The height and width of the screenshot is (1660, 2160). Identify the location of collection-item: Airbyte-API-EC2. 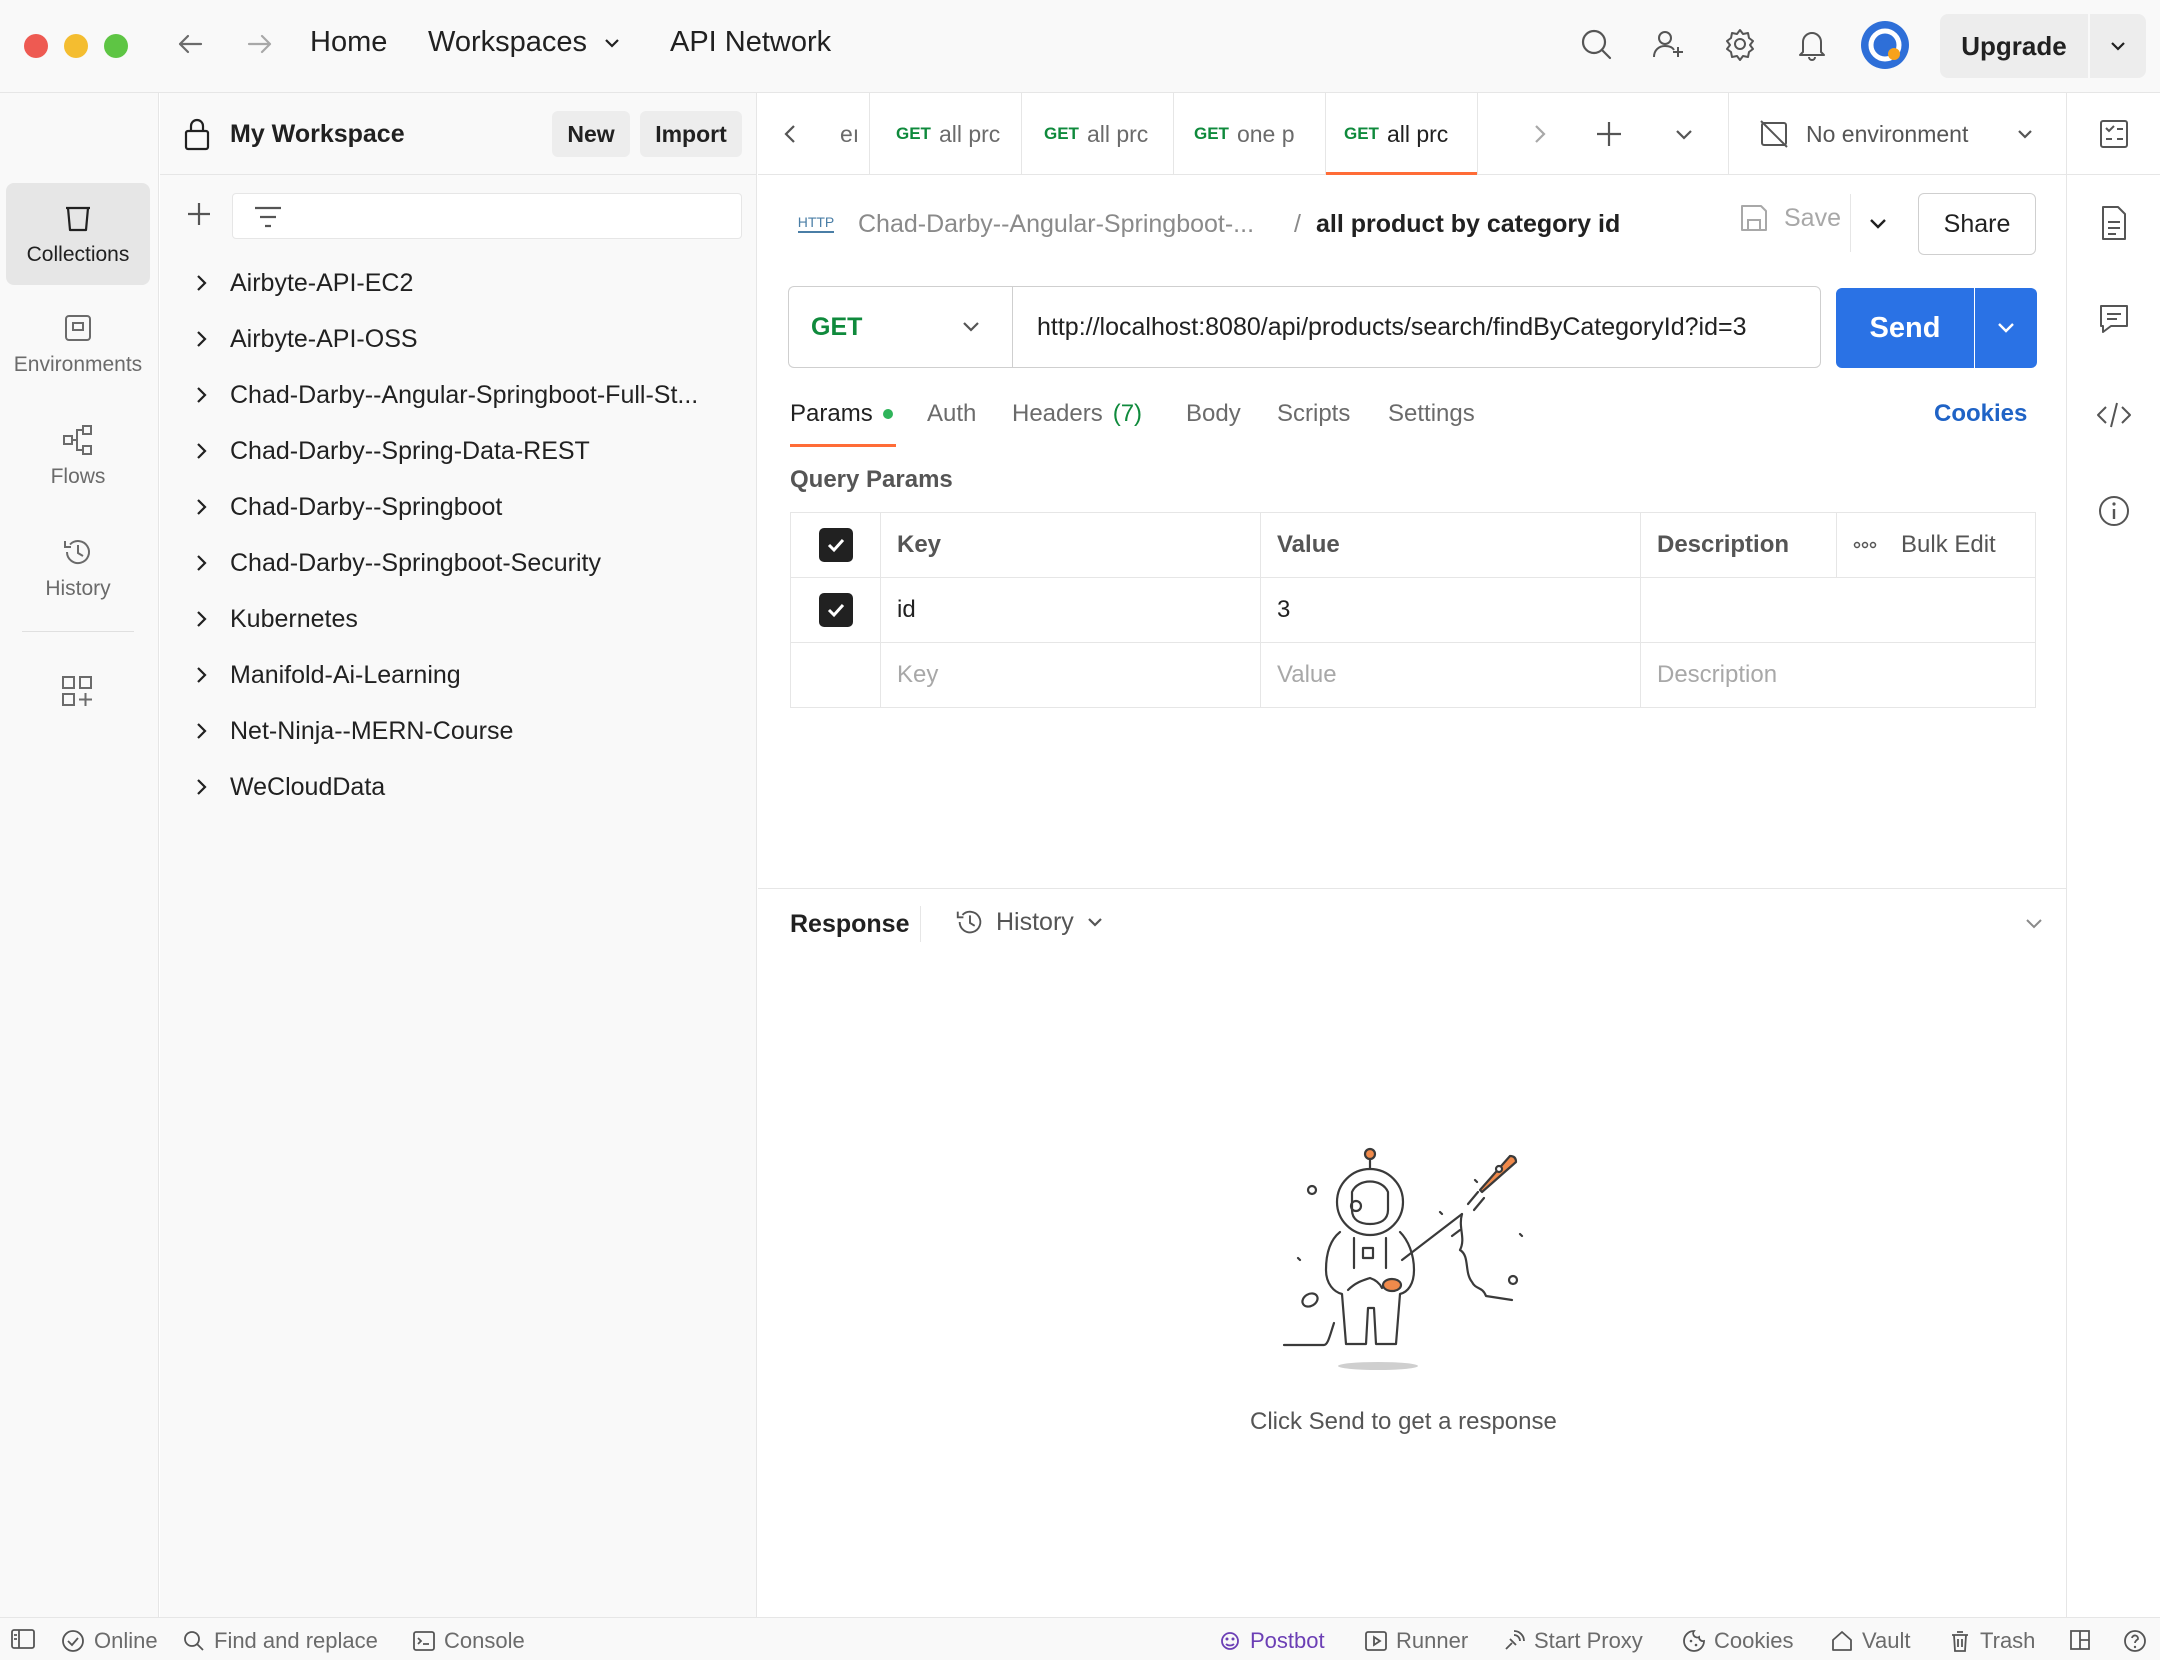
(301, 283).